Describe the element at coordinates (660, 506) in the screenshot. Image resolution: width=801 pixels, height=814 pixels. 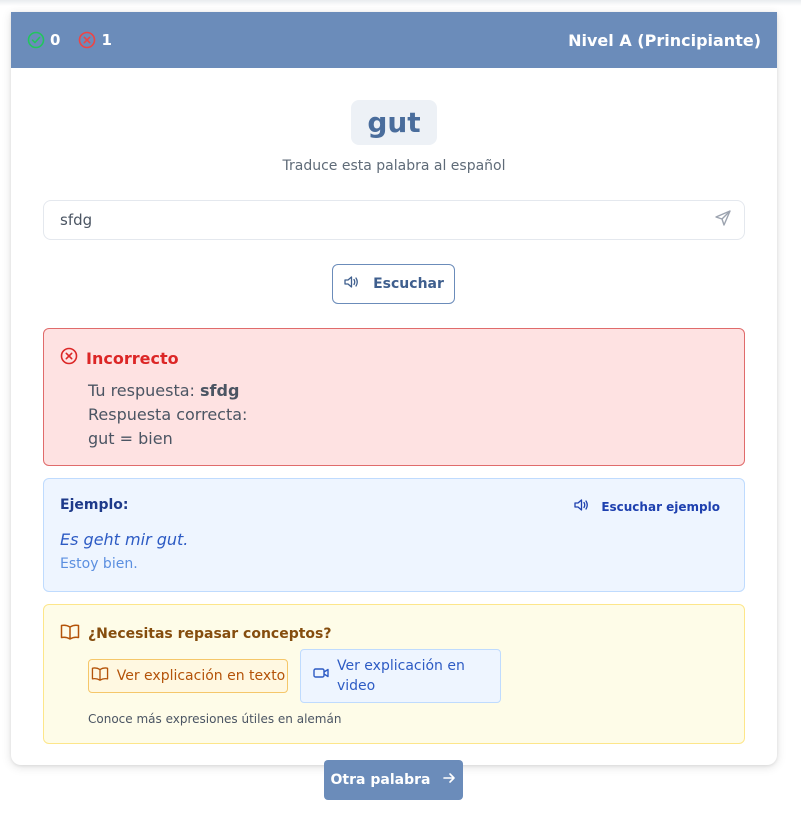
I see `listen-example-label: Escuchar ejemplo` at that location.